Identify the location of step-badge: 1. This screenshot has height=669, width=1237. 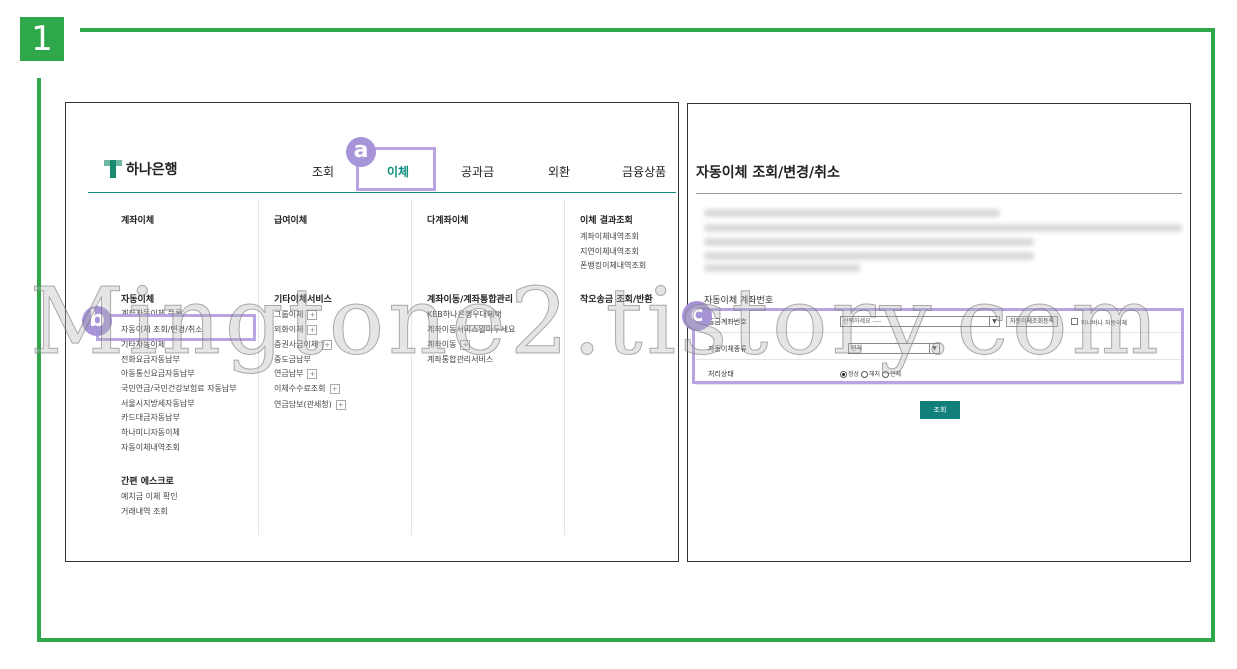
(42, 39).